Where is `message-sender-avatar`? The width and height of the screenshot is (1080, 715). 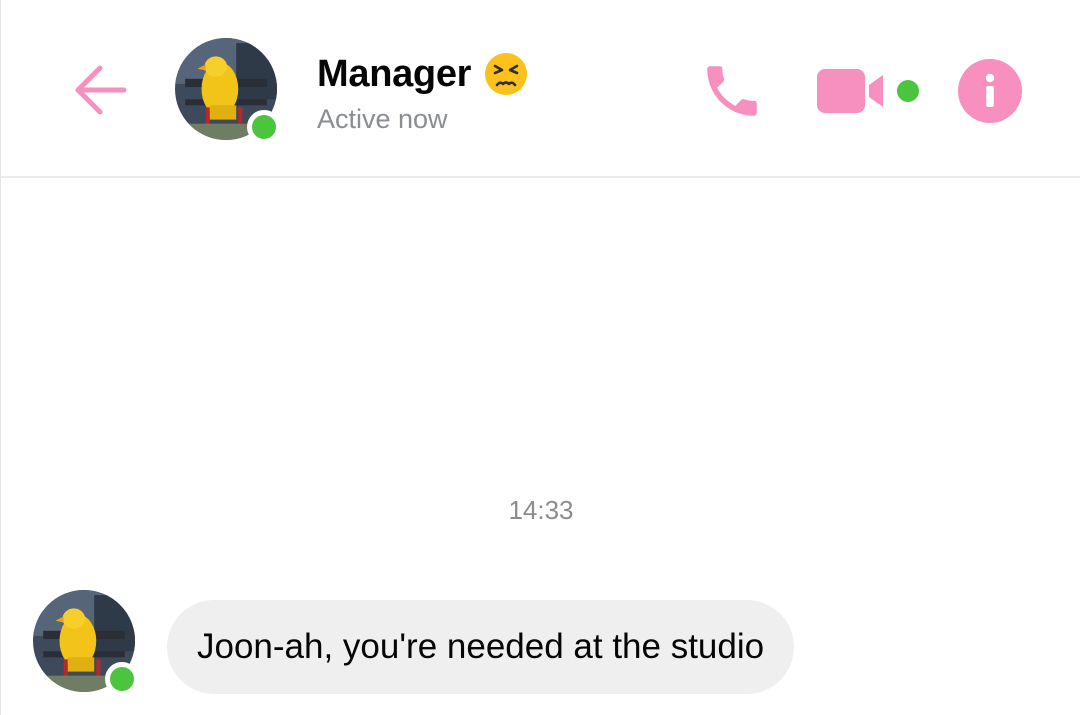 message-sender-avatar is located at coordinates (86, 643).